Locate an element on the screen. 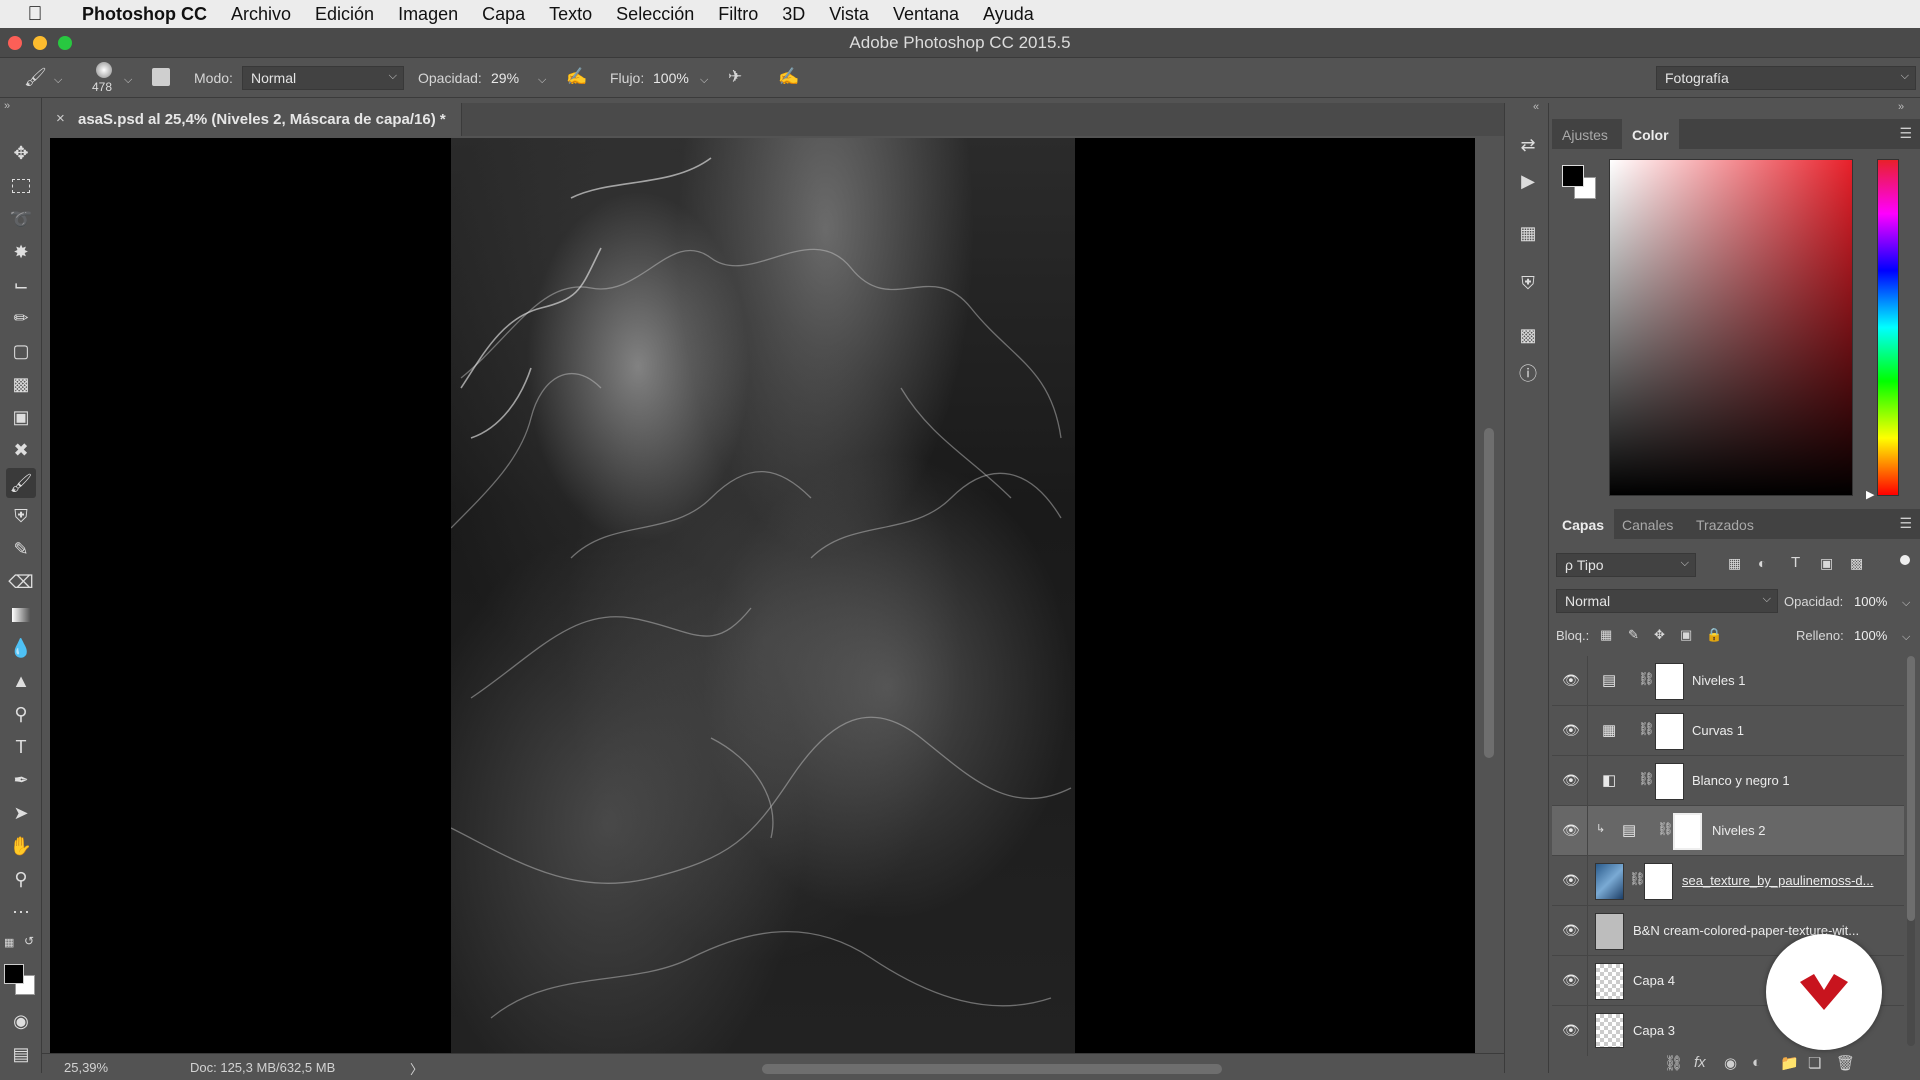  screen-mode-icon: ▤ is located at coordinates (21, 1054).